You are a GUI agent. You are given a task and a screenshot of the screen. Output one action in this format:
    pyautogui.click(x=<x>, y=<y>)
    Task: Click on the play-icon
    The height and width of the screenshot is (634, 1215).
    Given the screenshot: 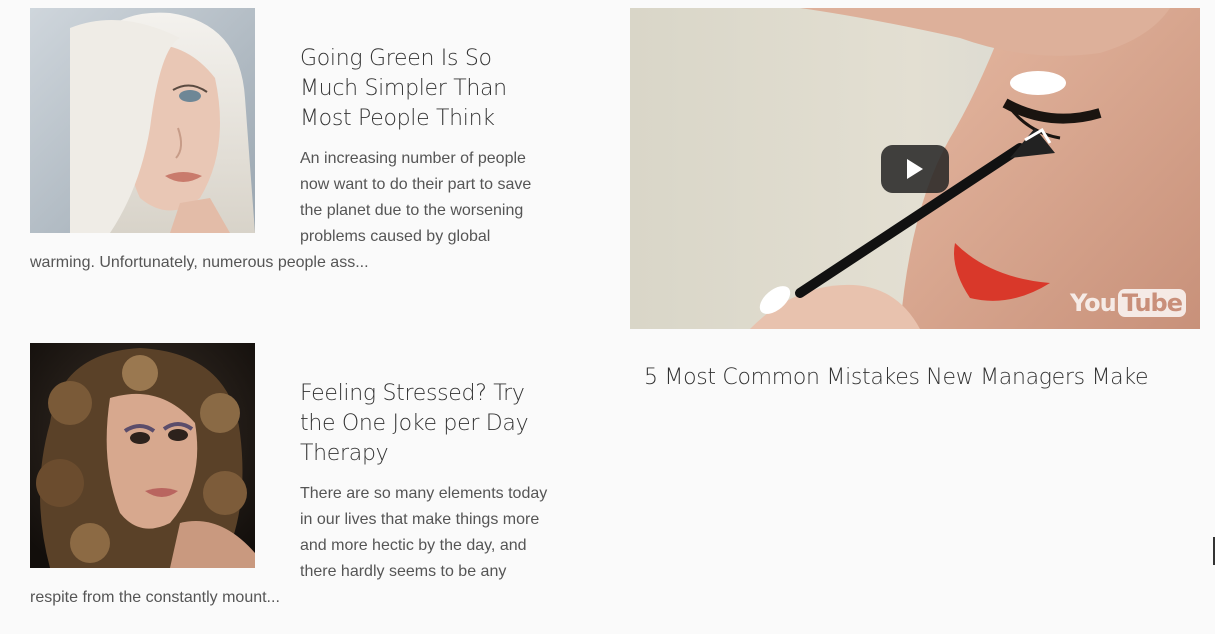 What is the action you would take?
    pyautogui.click(x=915, y=169)
    